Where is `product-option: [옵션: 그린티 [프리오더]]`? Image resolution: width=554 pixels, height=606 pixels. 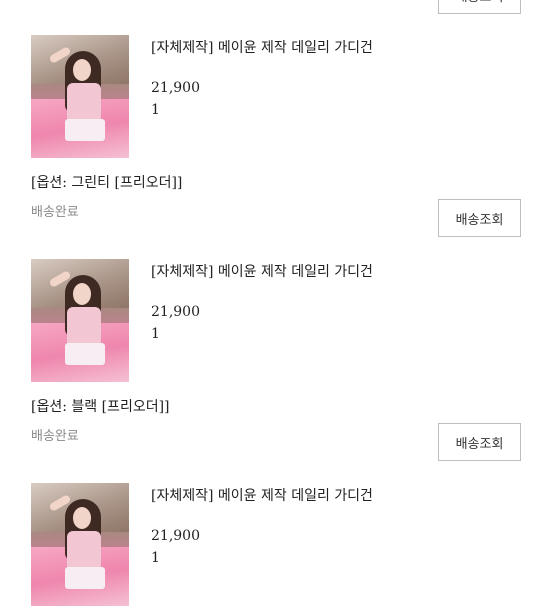
product-option: [옵션: 그린티 [프리오더]] is located at coordinates (107, 183).